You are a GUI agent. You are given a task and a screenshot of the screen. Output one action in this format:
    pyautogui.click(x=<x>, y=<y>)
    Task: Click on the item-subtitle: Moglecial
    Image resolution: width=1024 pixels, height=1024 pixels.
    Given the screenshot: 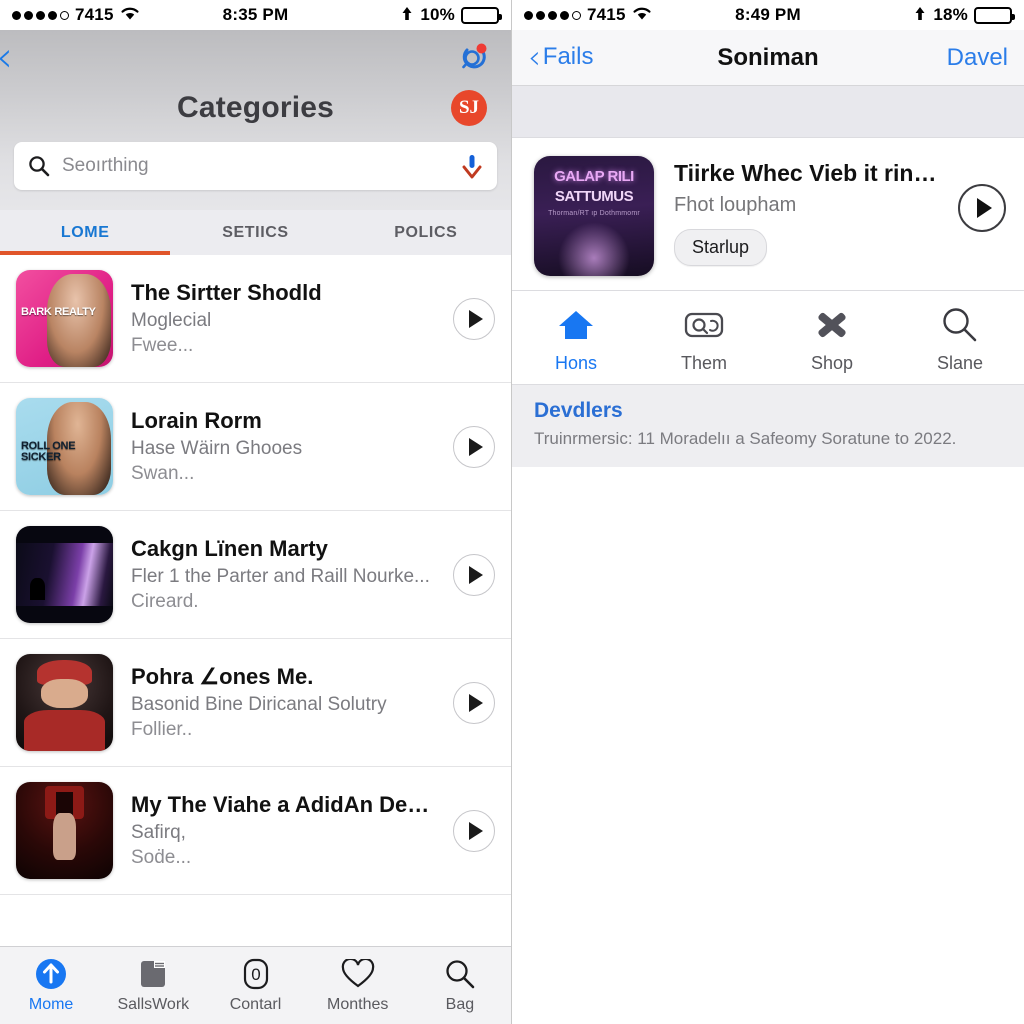 What is the action you would take?
    pyautogui.click(x=171, y=321)
    